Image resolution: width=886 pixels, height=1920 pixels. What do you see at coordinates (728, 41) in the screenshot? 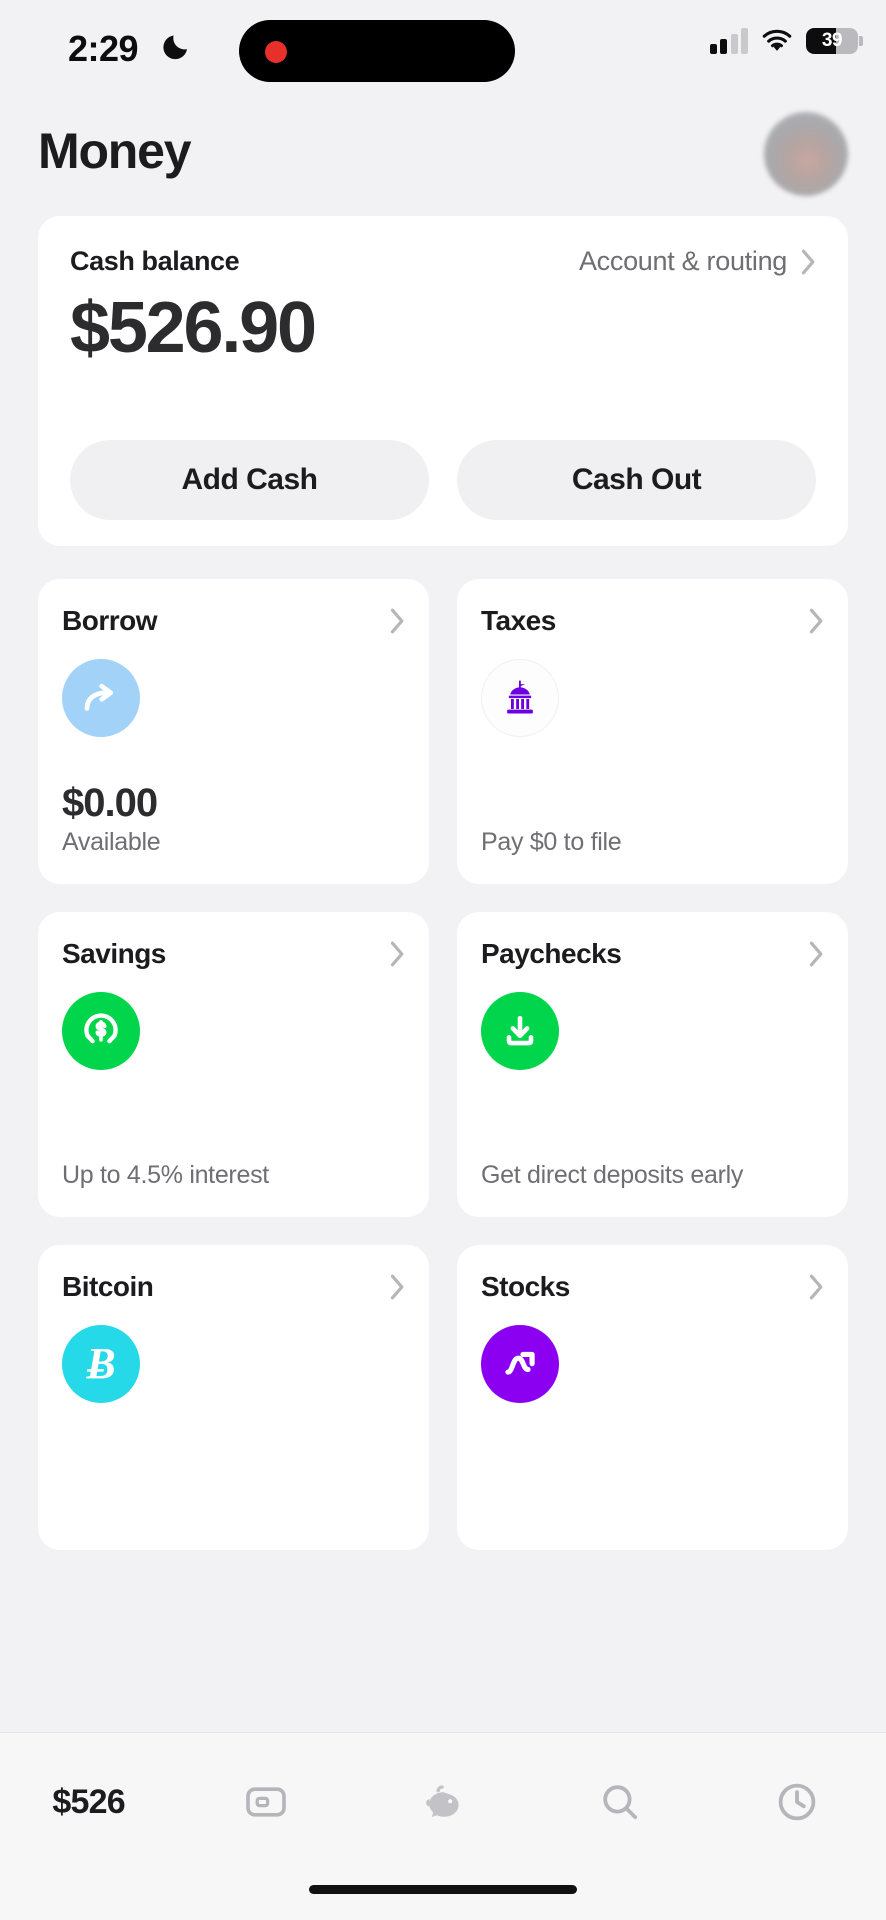
I see `cellular-signal-icon` at bounding box center [728, 41].